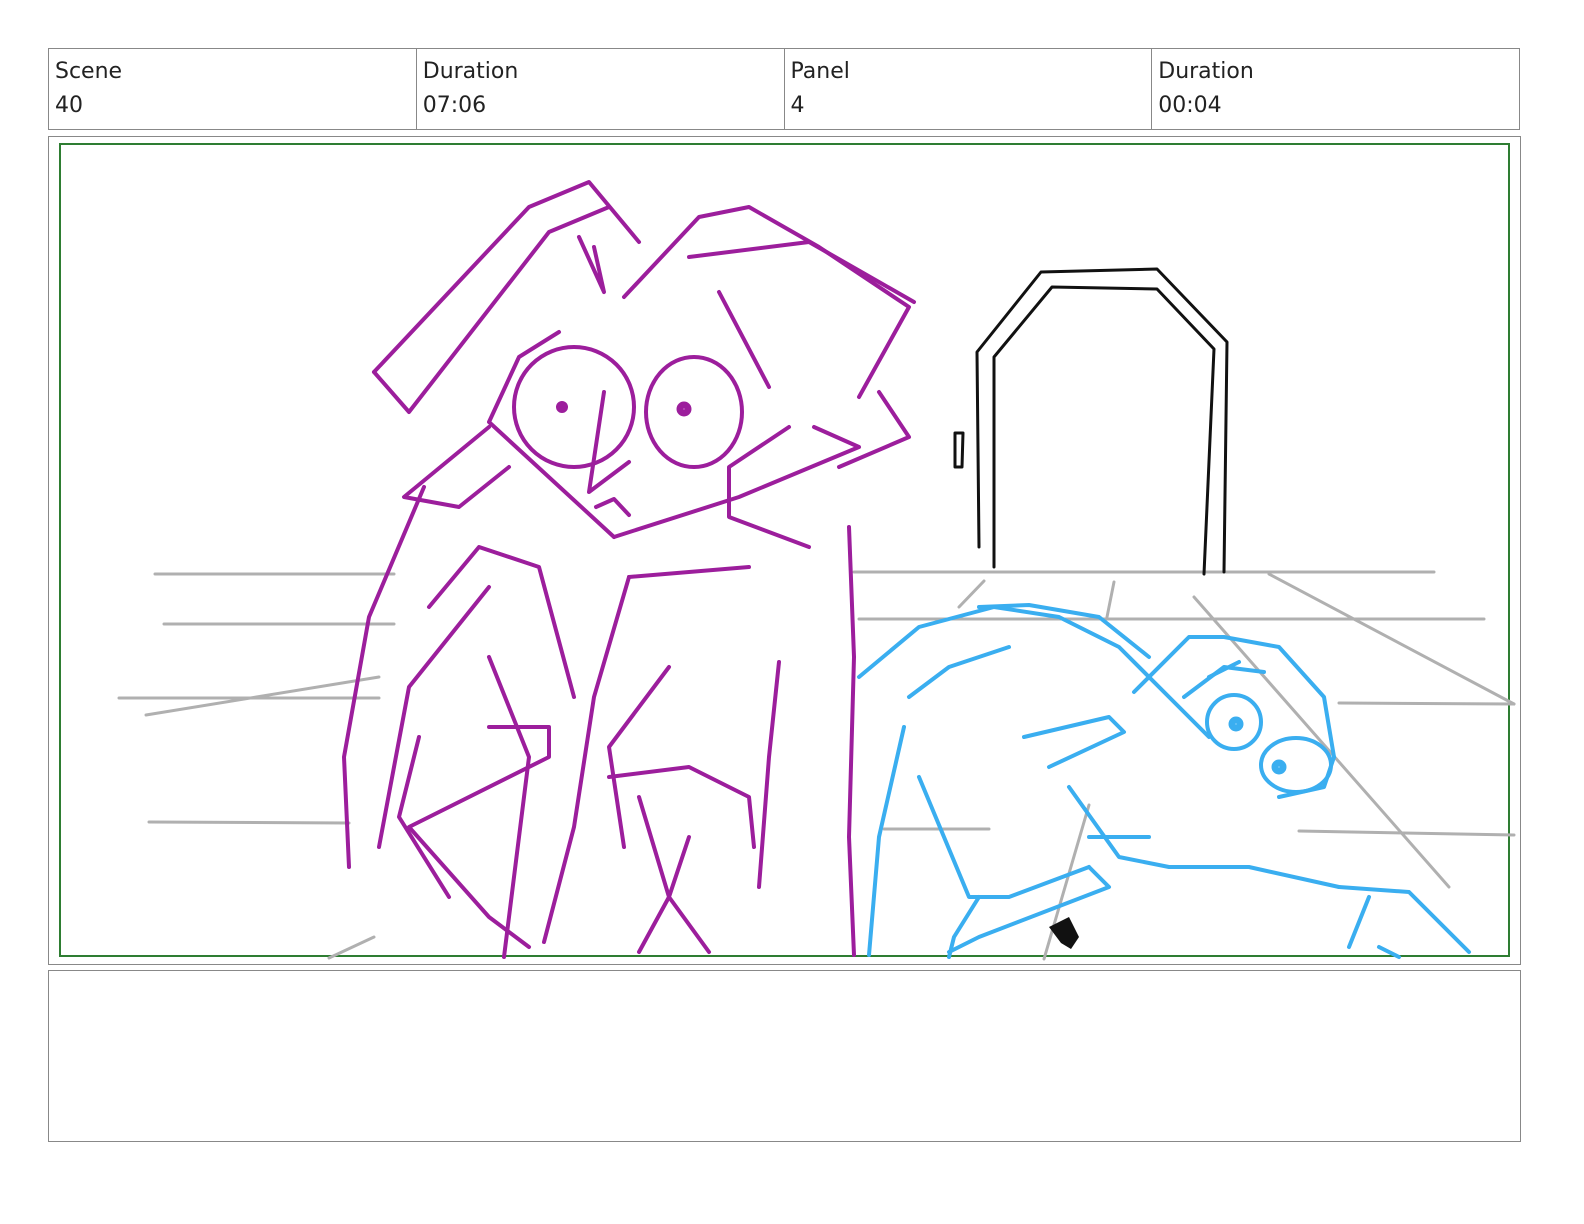  Describe the element at coordinates (233, 89) in the screenshot. I see `scene-cell: Scene 40` at that location.